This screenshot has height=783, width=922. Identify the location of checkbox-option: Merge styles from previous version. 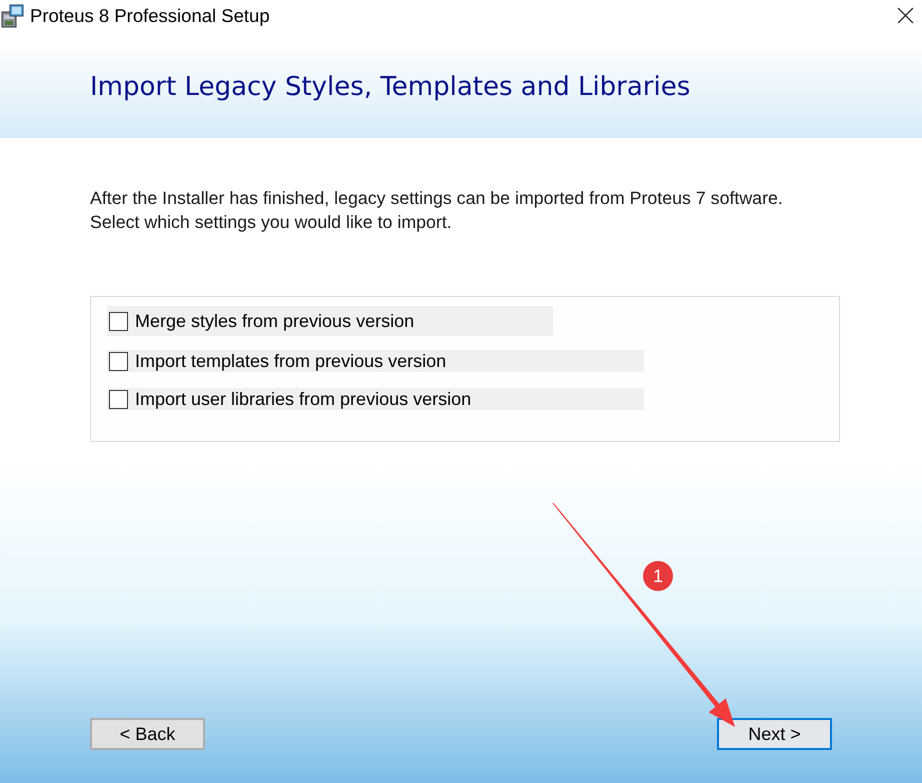
(330, 321).